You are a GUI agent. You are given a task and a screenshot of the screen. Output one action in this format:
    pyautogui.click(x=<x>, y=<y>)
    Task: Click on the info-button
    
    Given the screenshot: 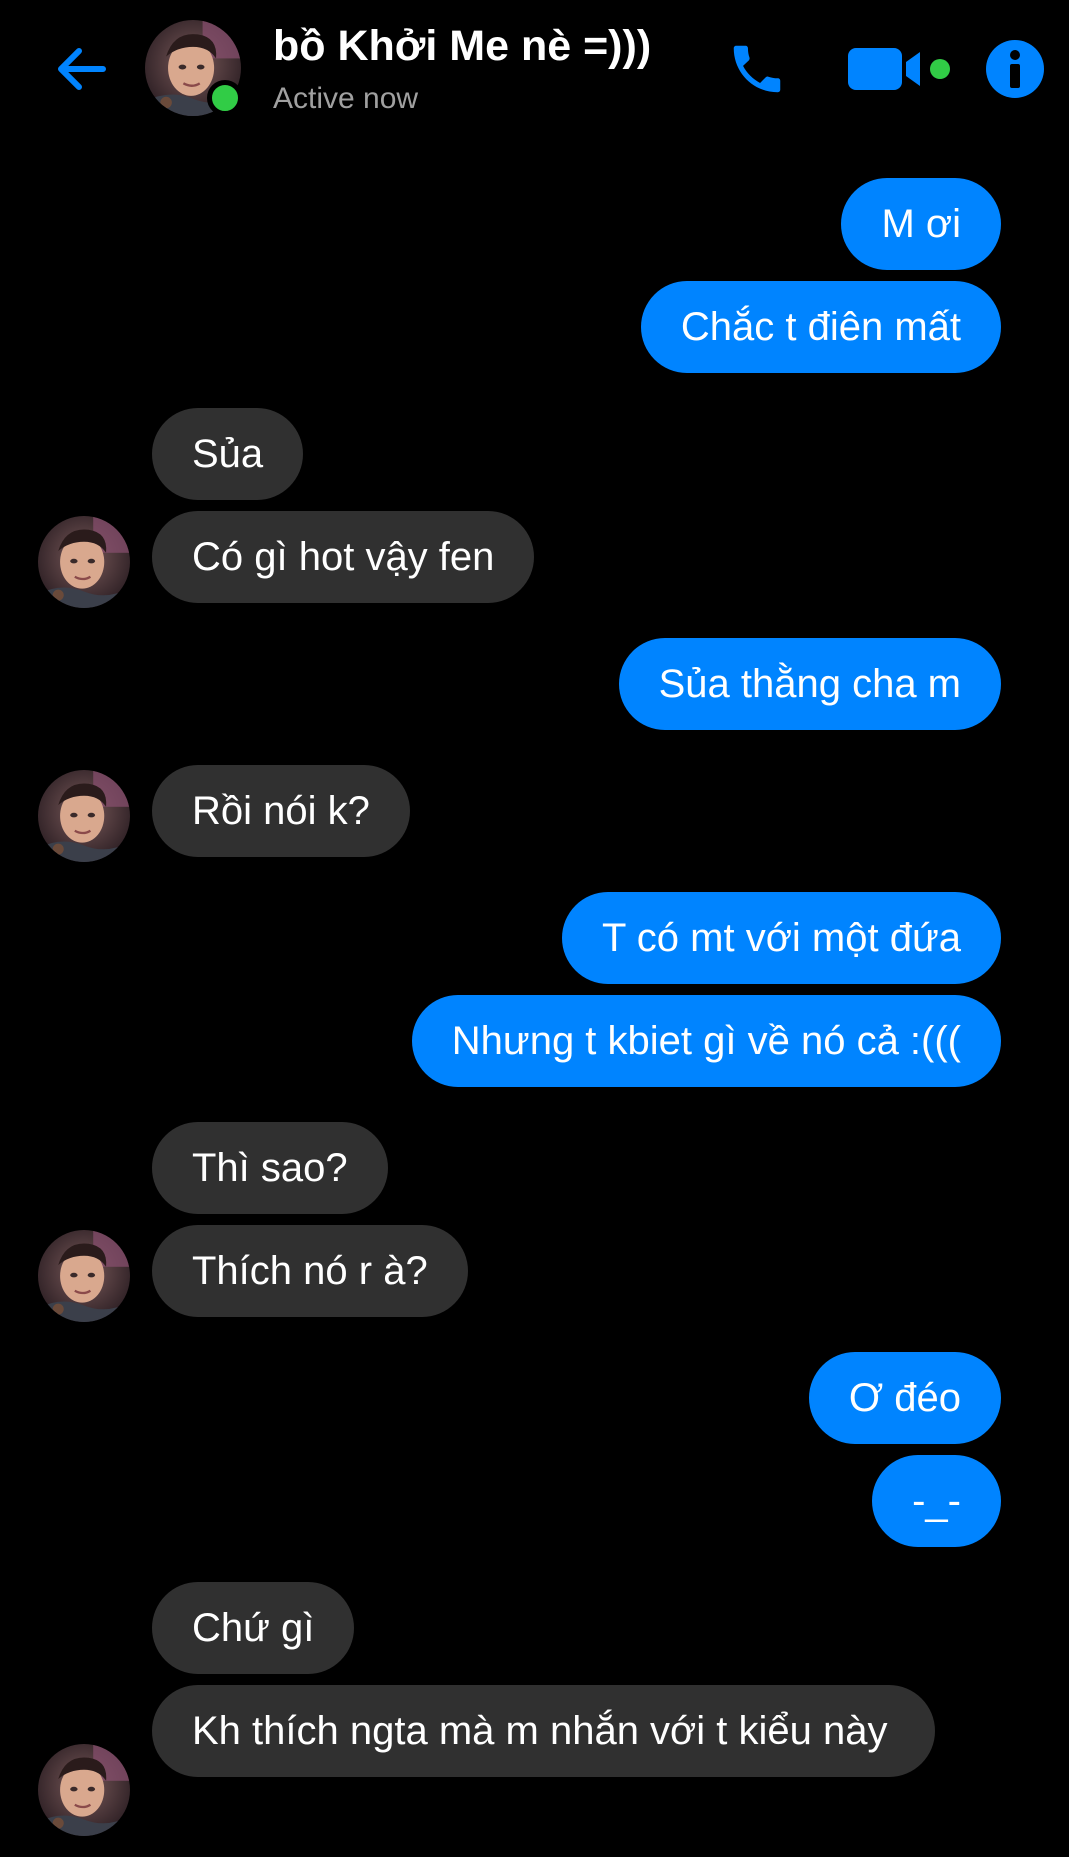 What is the action you would take?
    pyautogui.click(x=1015, y=69)
    